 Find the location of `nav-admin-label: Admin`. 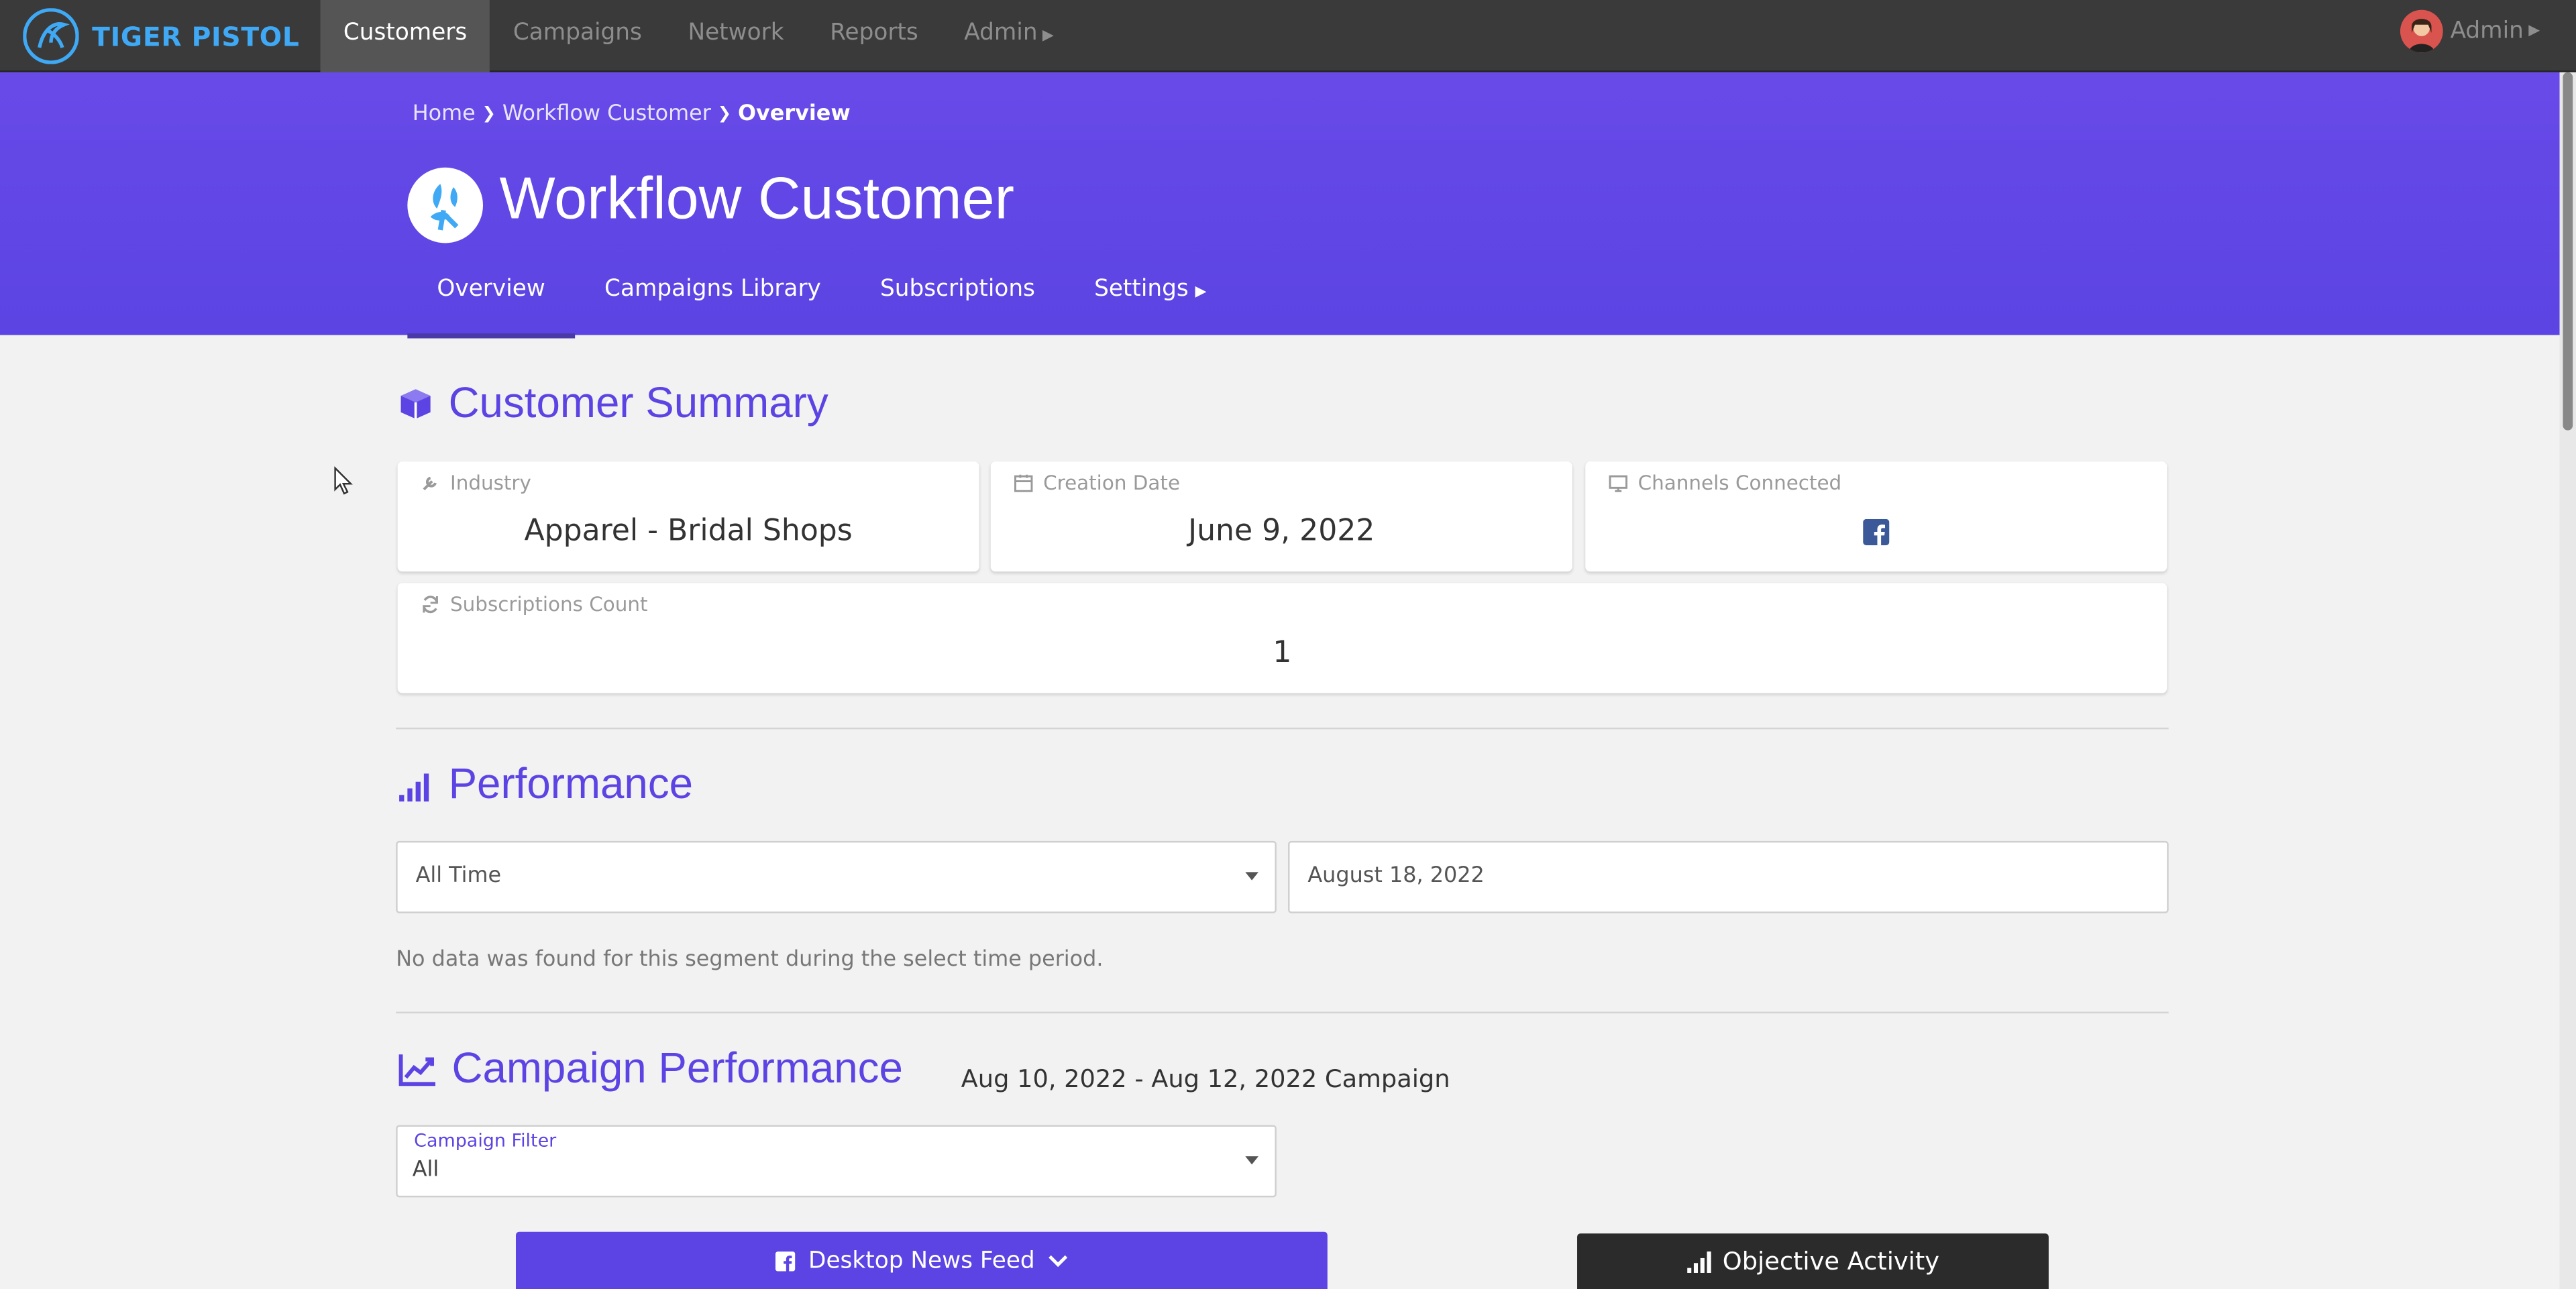

nav-admin-label: Admin is located at coordinates (1001, 33).